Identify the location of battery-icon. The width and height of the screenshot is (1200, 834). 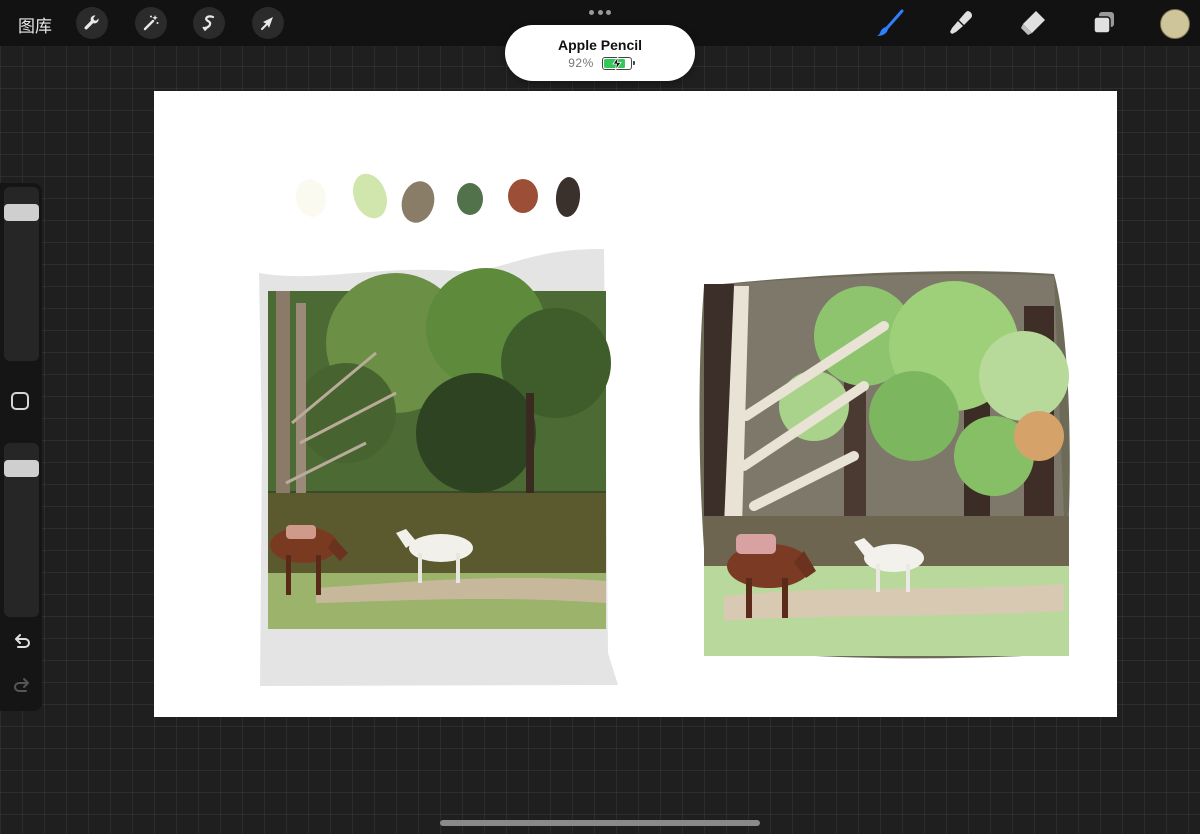
(618, 63).